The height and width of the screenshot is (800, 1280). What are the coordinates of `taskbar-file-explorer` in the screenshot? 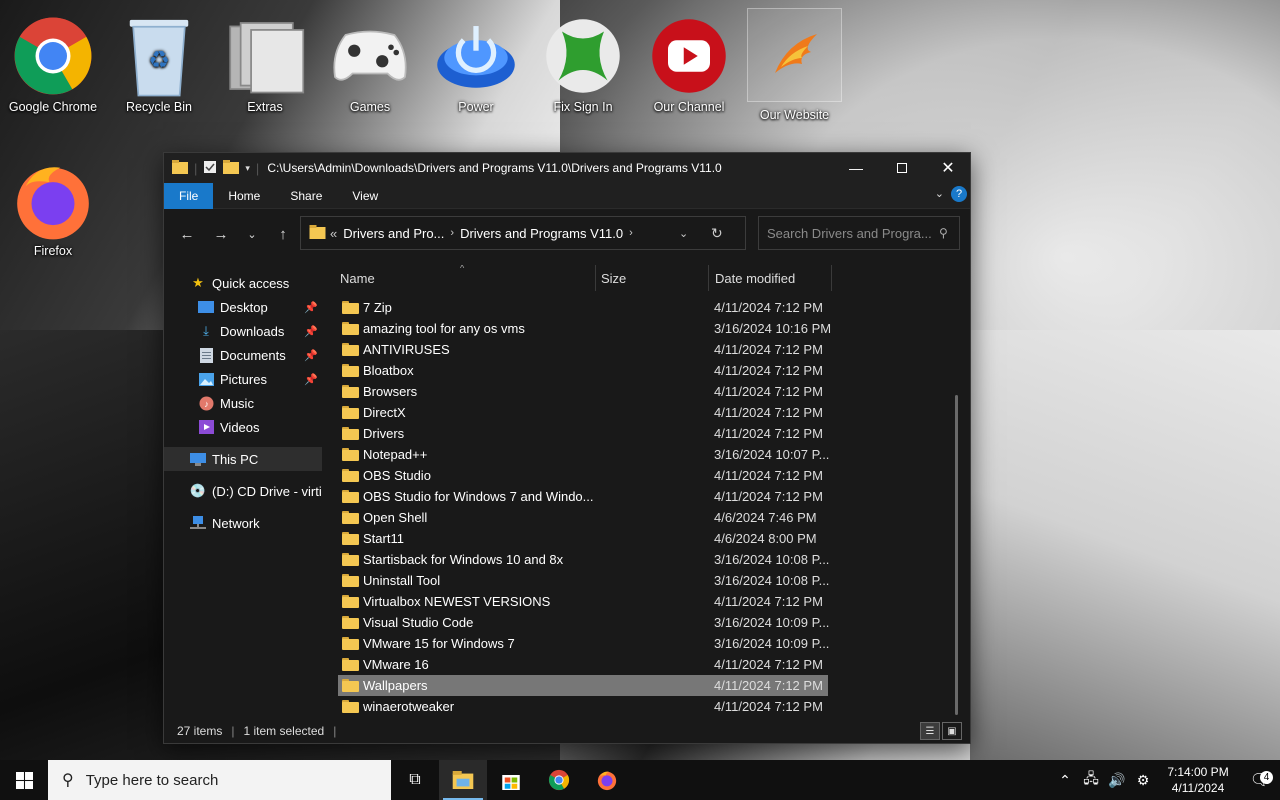 It's located at (463, 780).